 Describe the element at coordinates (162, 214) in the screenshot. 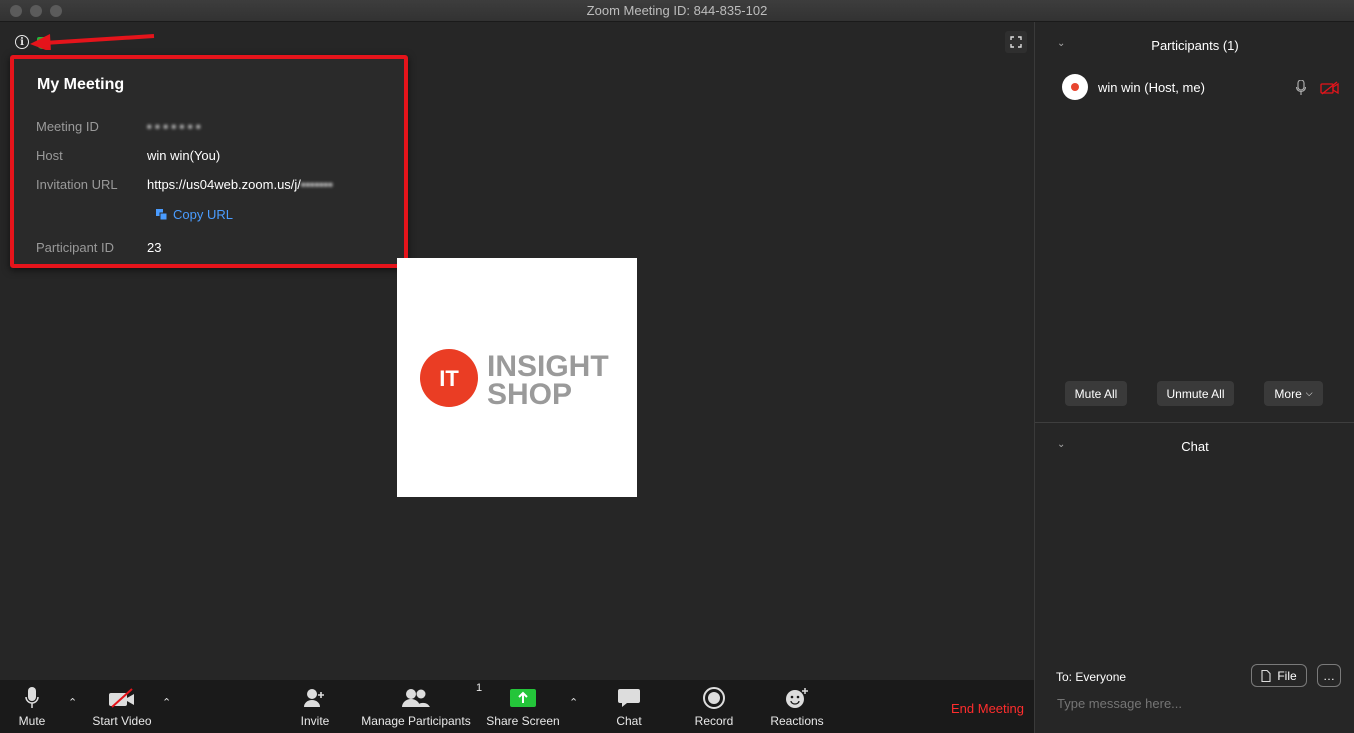

I see `copy-icon` at that location.